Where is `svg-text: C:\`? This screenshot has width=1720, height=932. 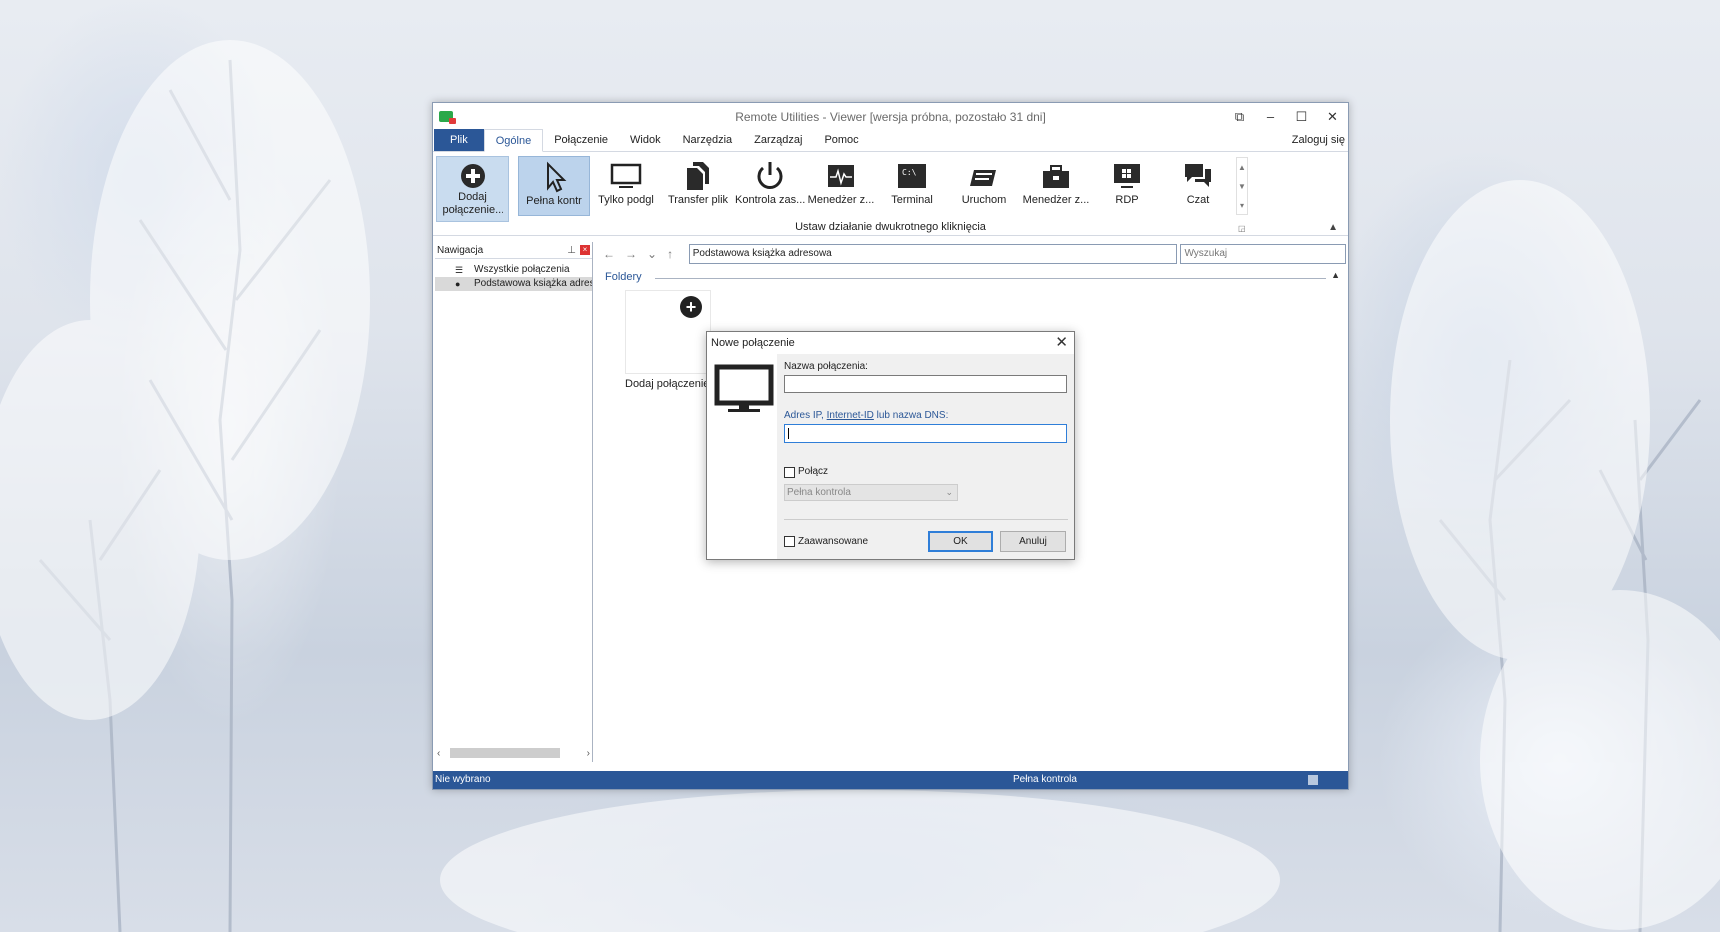
svg-text: C:\ is located at coordinates (909, 172).